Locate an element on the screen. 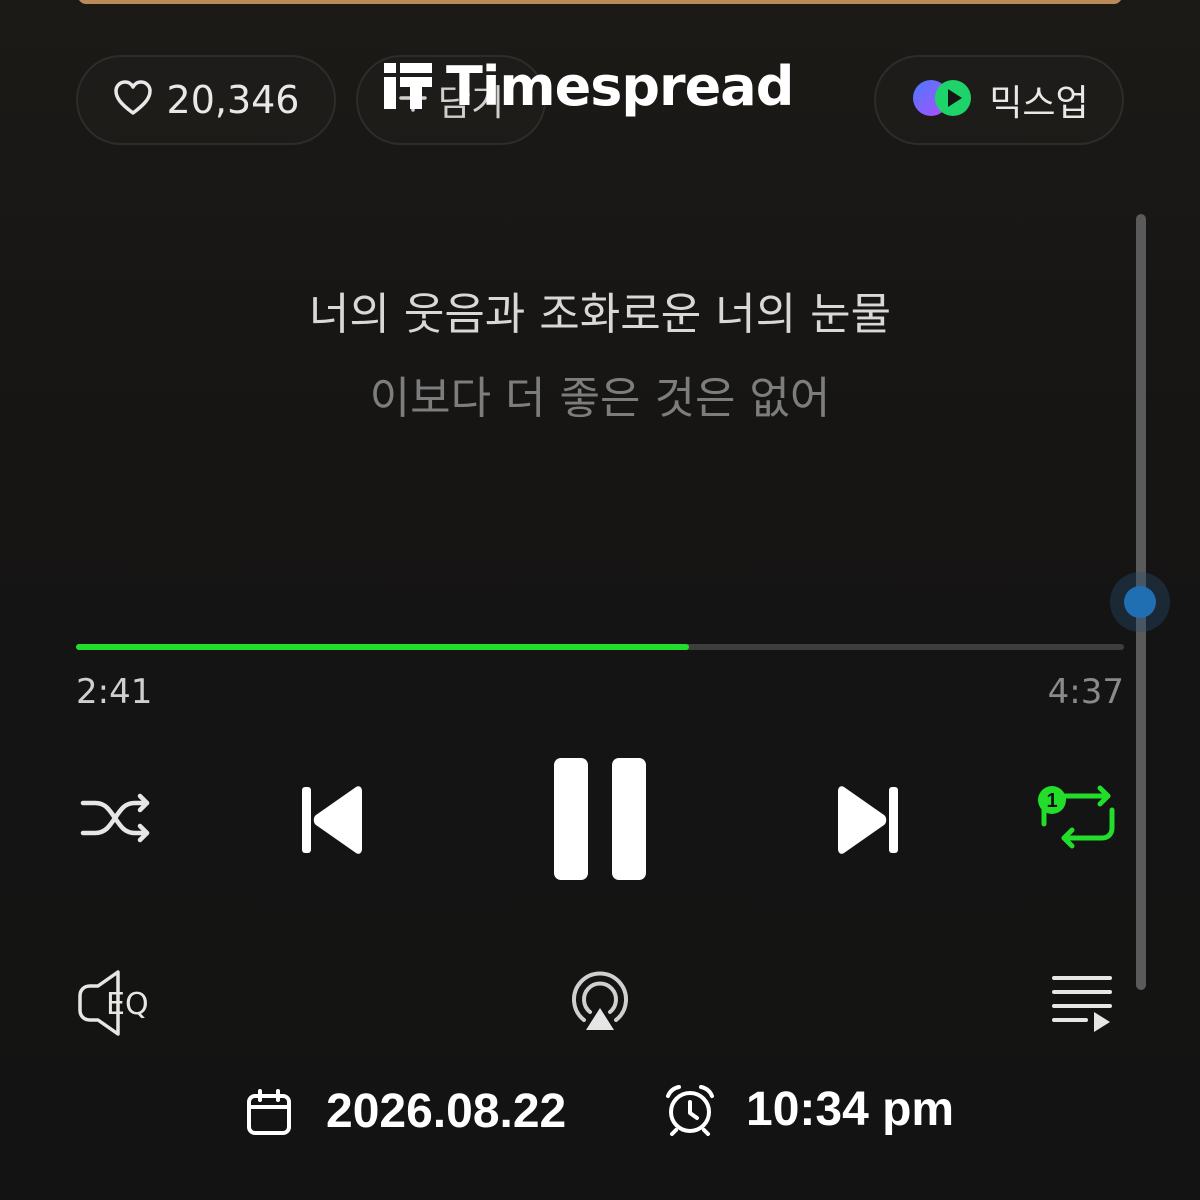  equalizer-button: EQ is located at coordinates (122, 1003).